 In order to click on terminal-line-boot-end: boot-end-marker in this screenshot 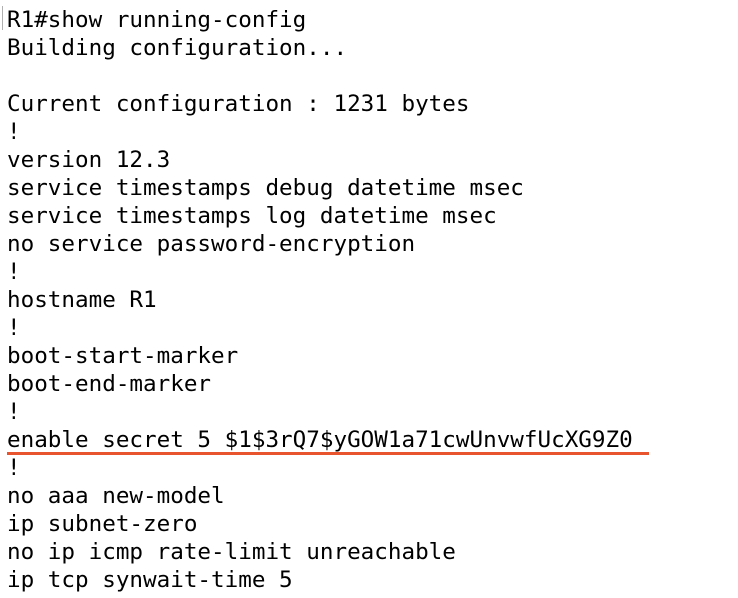, I will do `click(109, 384)`.